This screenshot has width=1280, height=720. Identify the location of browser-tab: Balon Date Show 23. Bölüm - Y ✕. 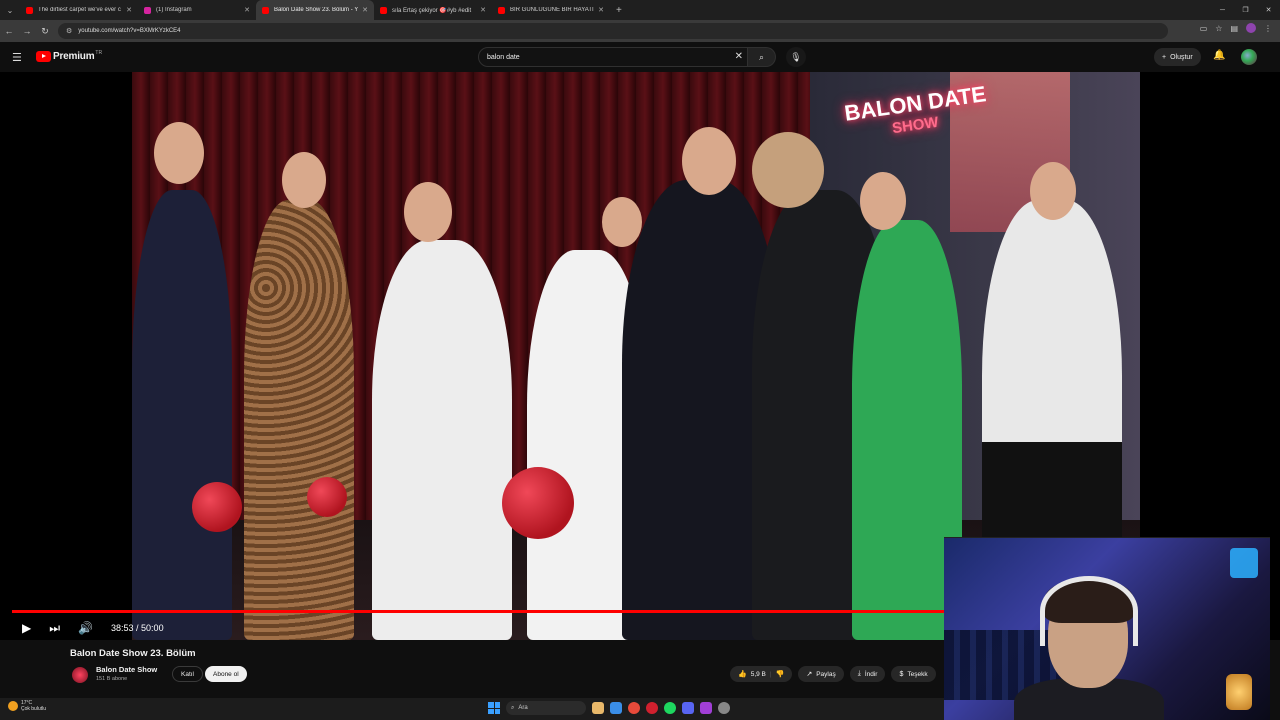
(315, 10).